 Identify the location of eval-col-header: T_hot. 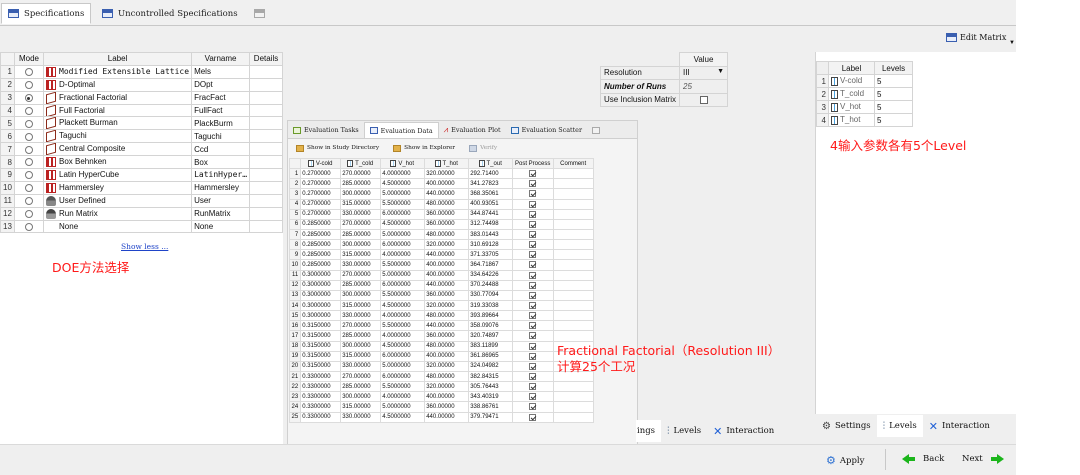
(446, 163).